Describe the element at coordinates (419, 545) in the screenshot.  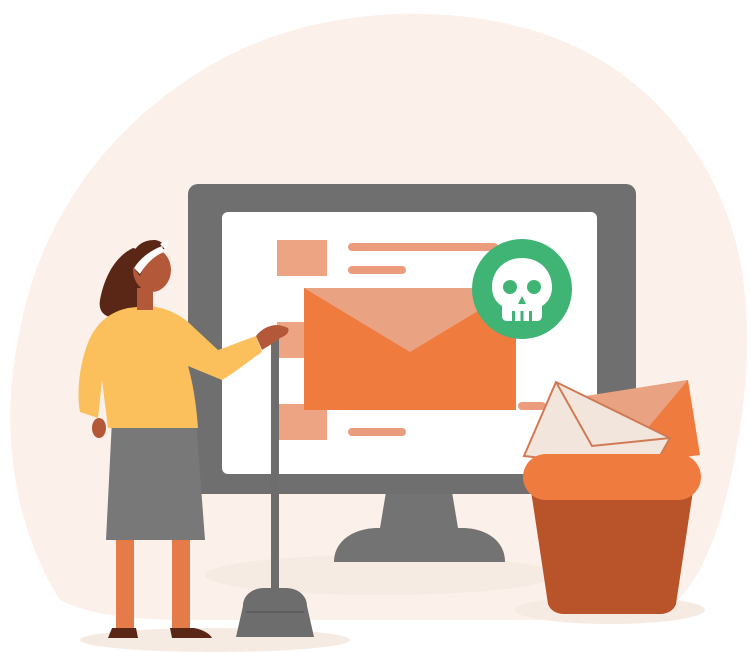
I see `monitor-base` at that location.